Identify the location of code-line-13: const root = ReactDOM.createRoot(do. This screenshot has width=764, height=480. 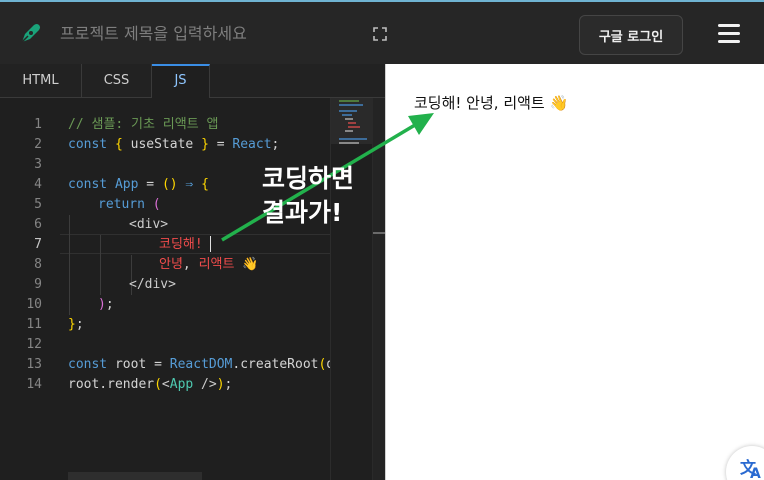
(199, 364).